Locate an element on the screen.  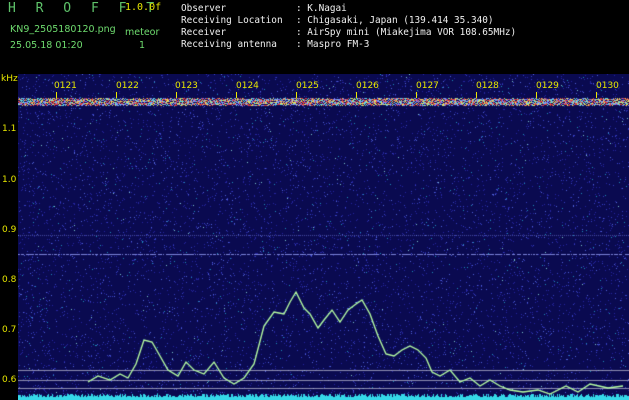
file-datetime: 25.05.18 01:20 is located at coordinates (46, 45).